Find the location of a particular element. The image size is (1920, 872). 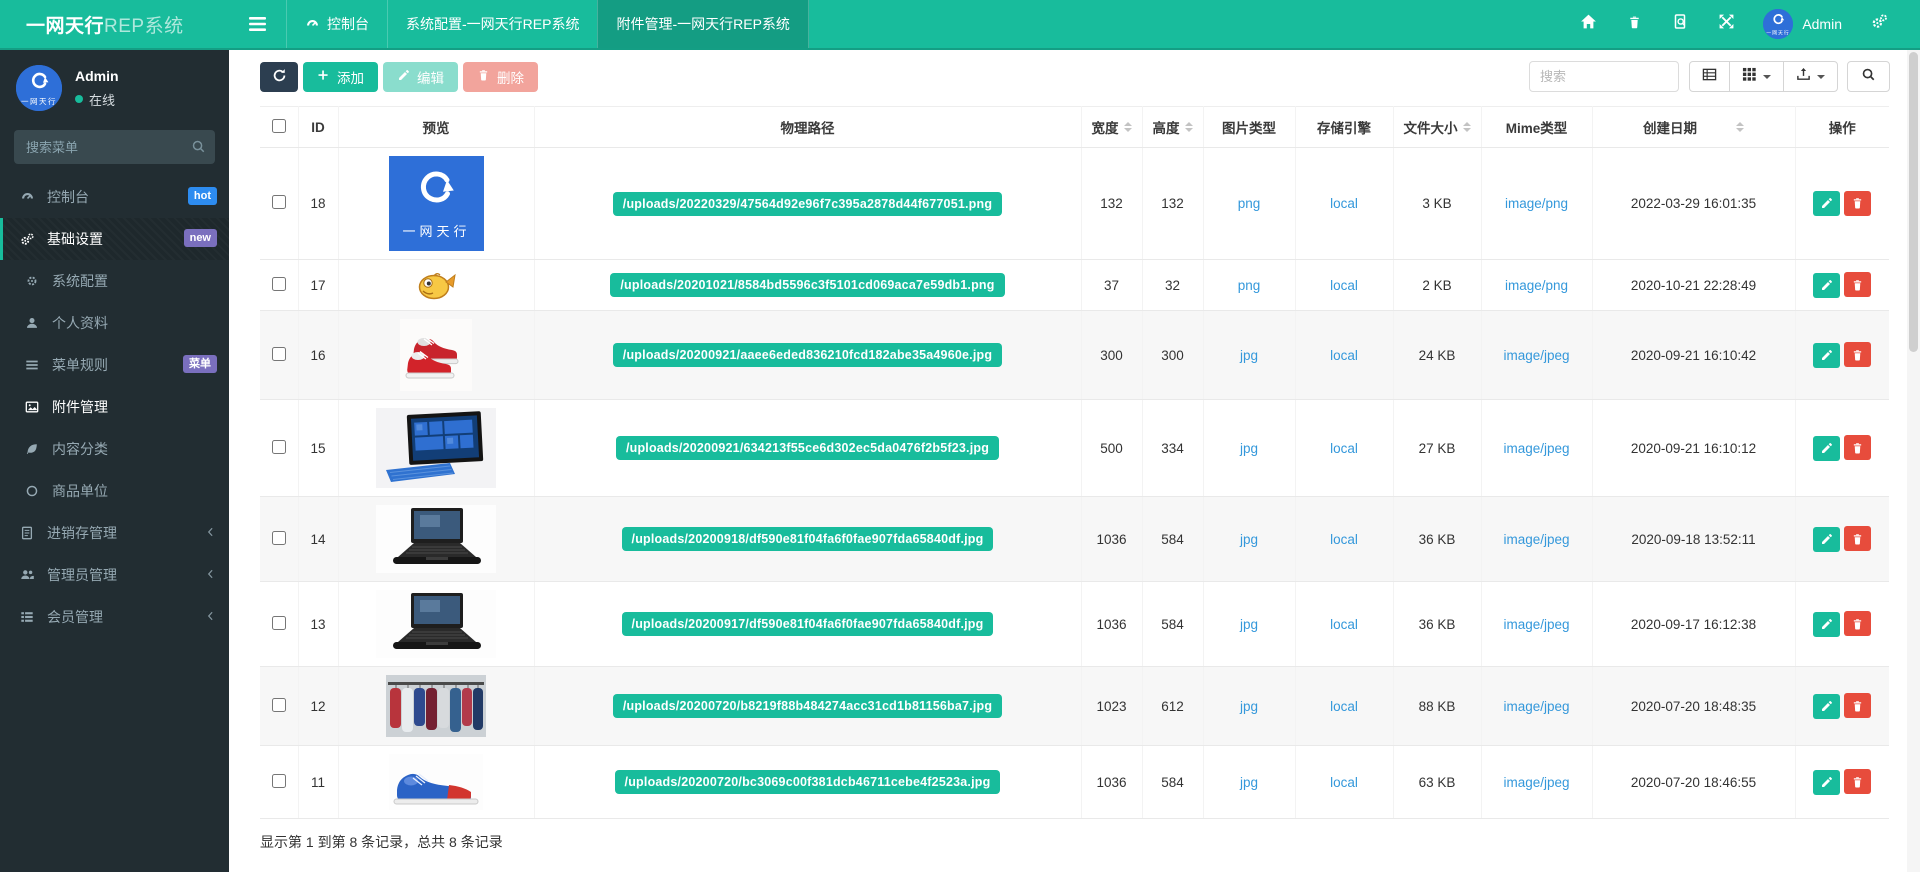

column-header: 高度 is located at coordinates (1173, 127).